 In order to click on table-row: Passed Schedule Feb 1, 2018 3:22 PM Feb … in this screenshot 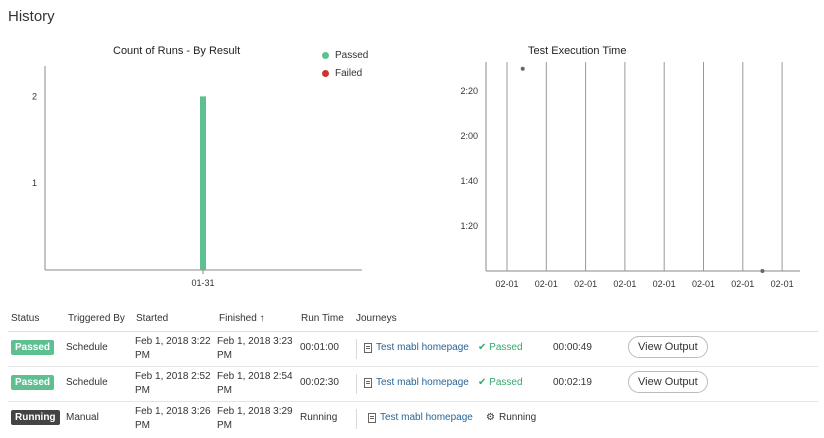, I will do `click(413, 349)`.